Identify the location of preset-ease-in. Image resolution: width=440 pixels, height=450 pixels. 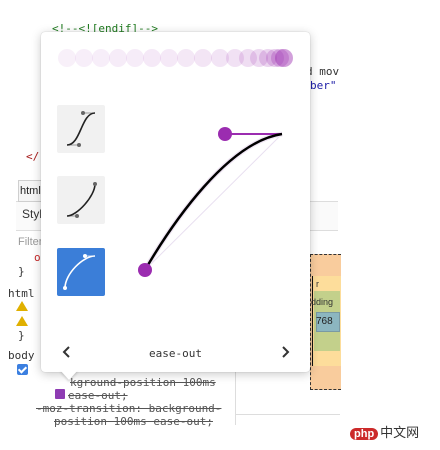
(81, 200).